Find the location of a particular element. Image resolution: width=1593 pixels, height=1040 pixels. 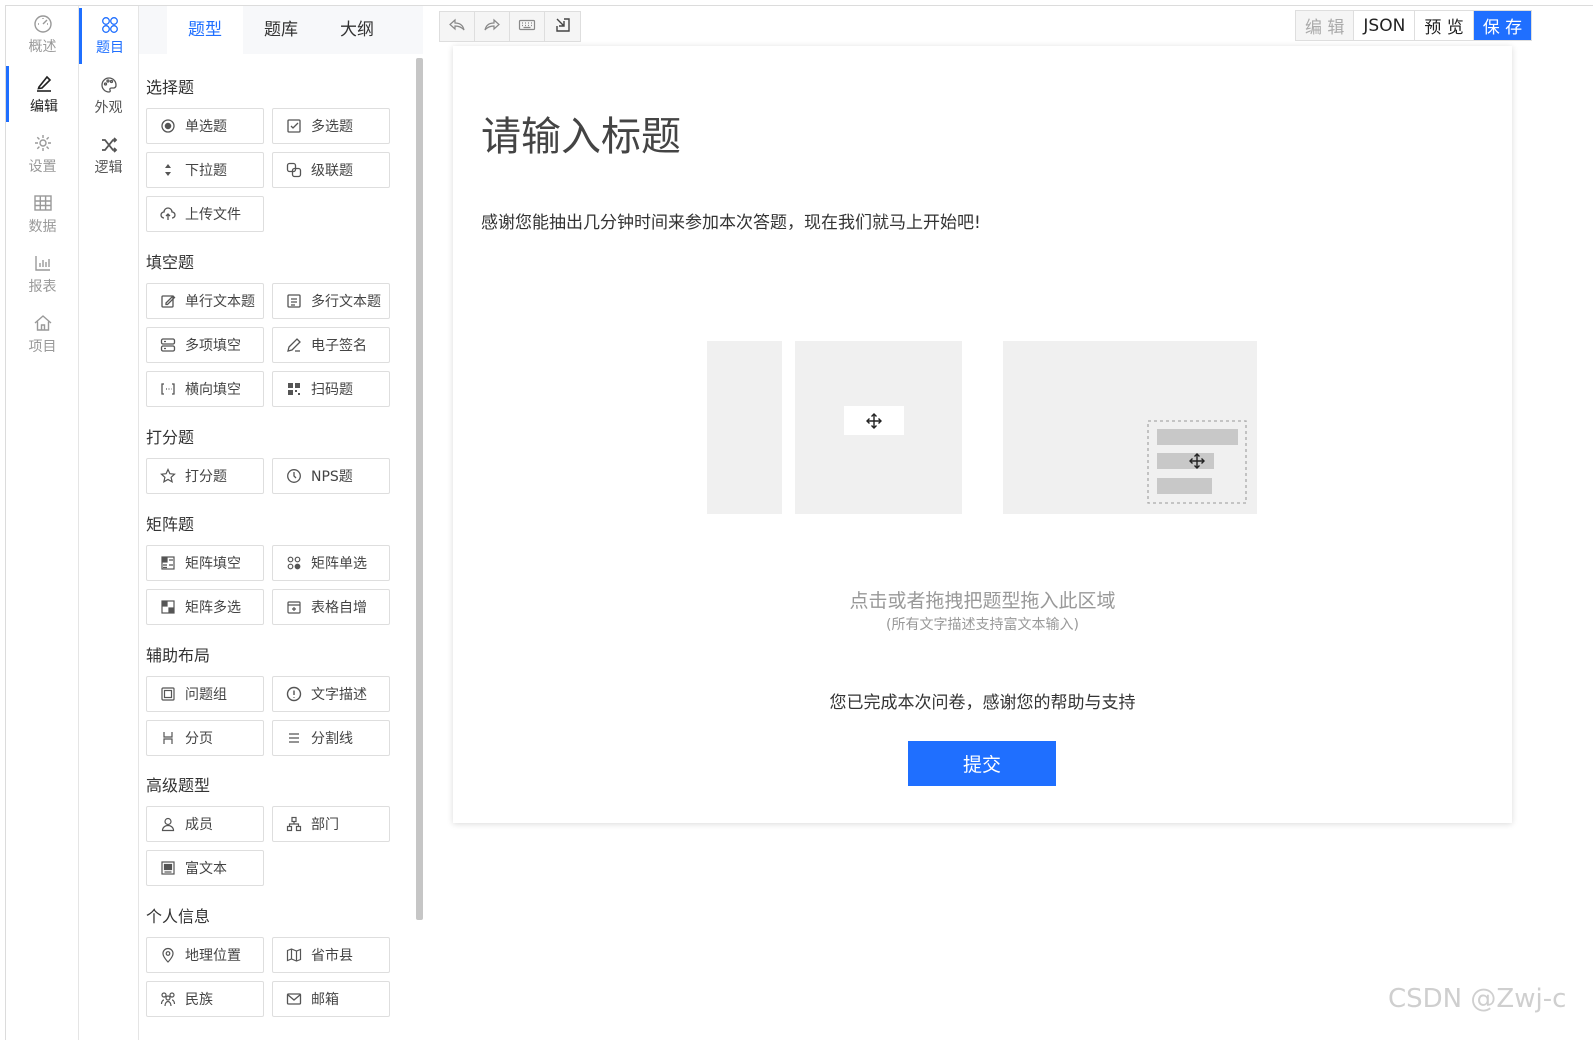

nav-item-settings: 设置 is located at coordinates (42, 154).